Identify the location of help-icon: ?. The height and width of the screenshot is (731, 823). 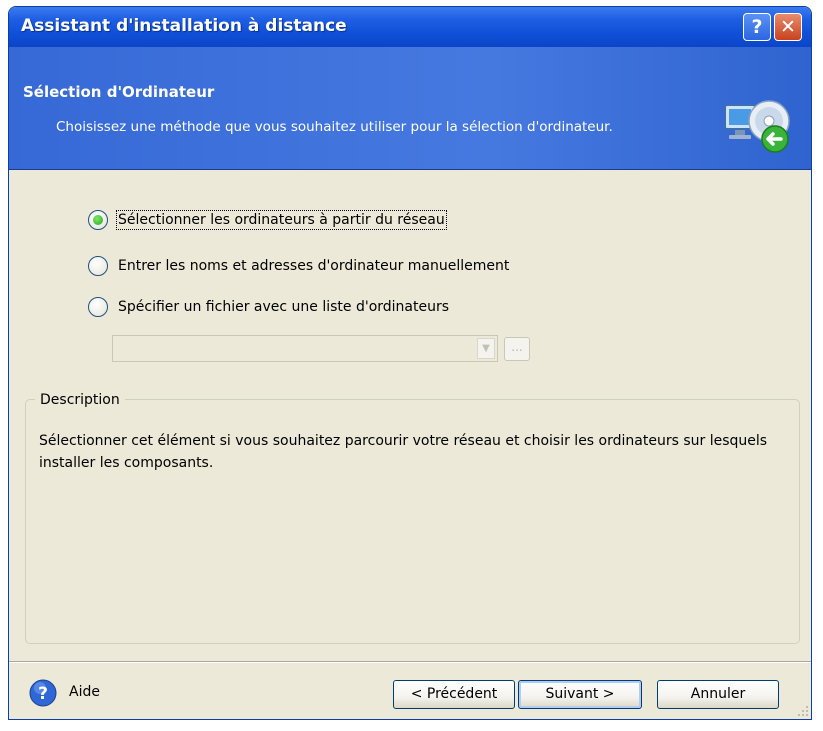
(43, 693).